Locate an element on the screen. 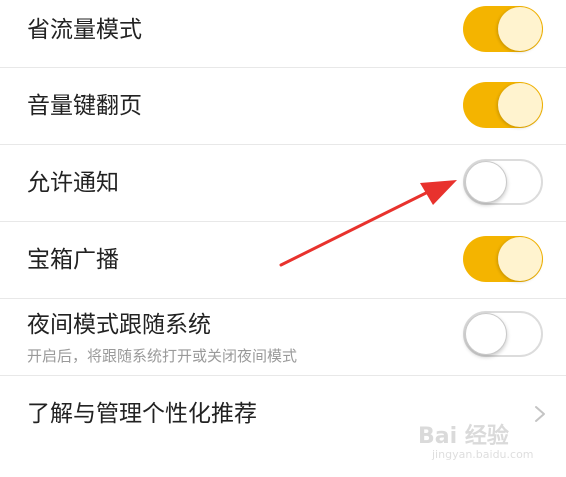 This screenshot has width=566, height=477. watermark: Bai 经验 jingyan.baidu.com is located at coordinates (490, 438).